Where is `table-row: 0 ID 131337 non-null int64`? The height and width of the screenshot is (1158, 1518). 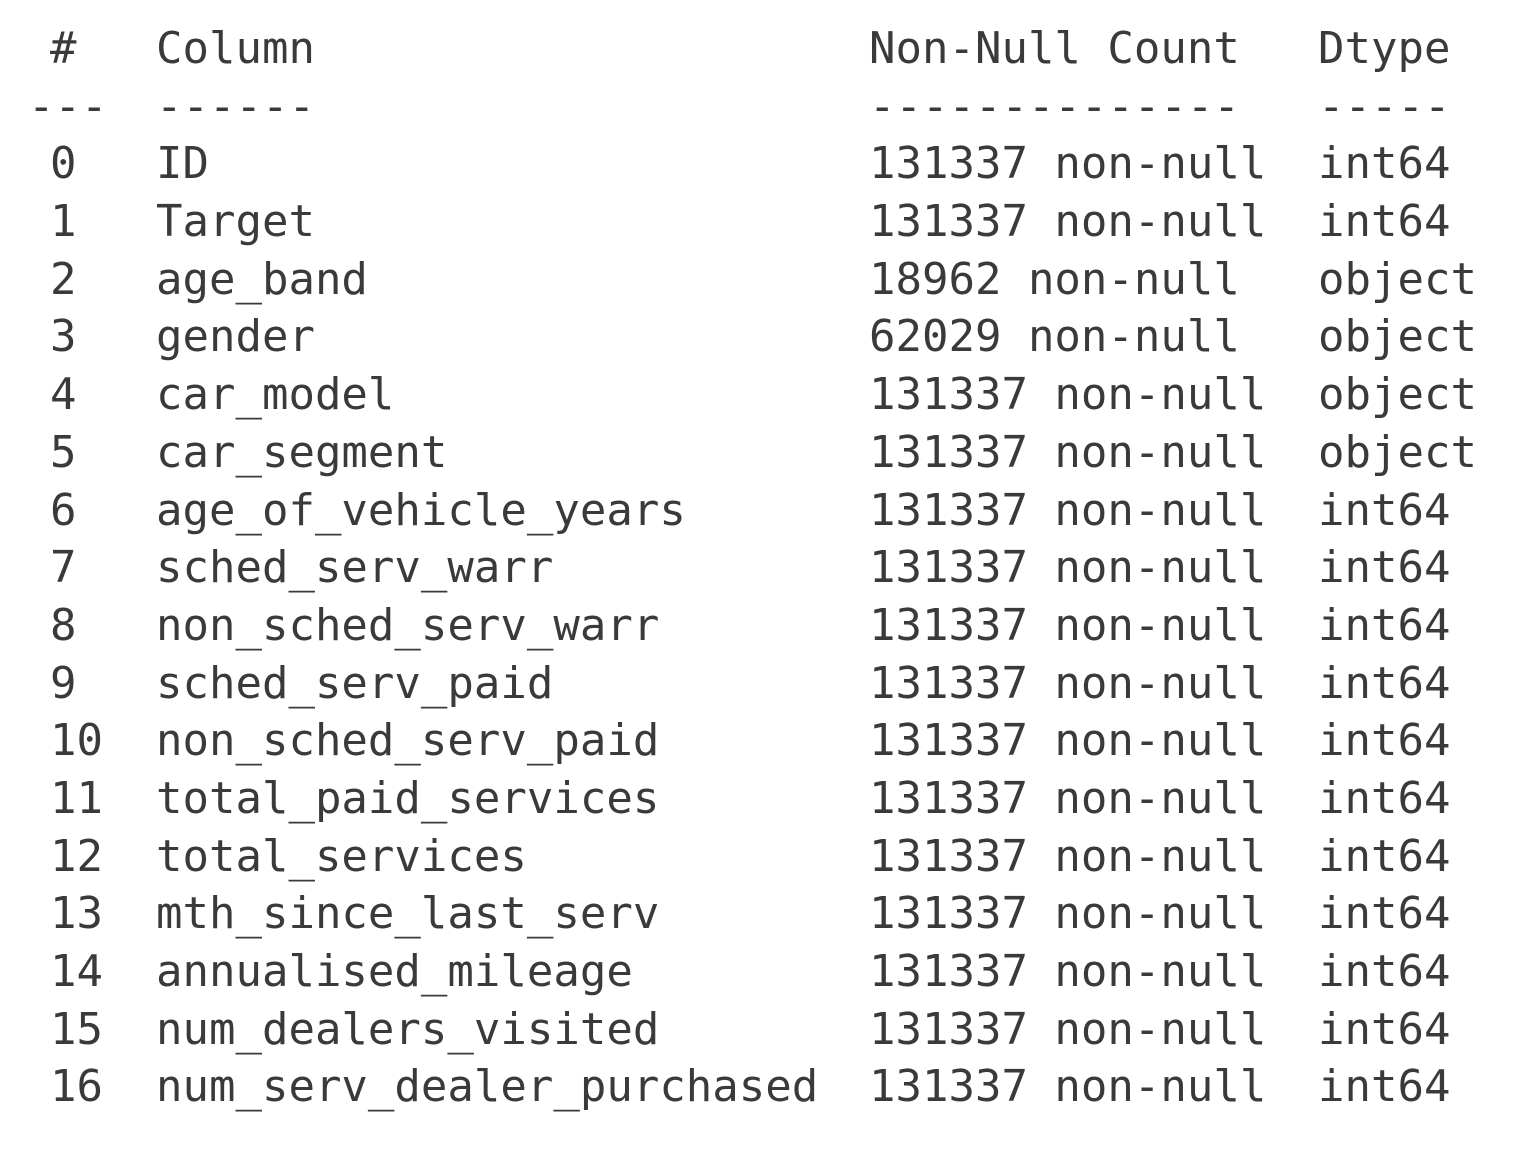 table-row: 0 ID 131337 non-null int64 is located at coordinates (759, 164).